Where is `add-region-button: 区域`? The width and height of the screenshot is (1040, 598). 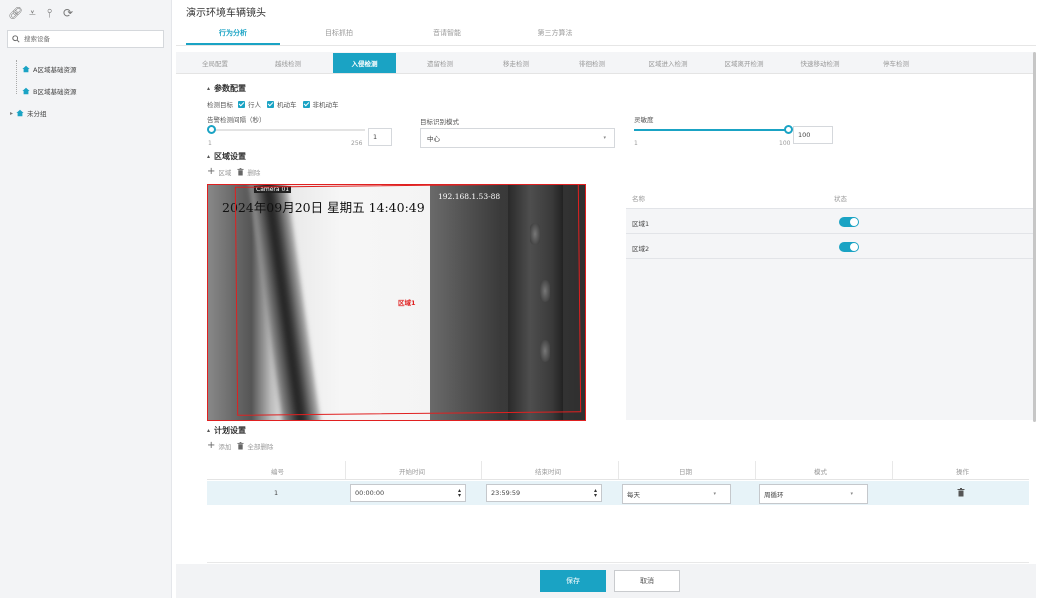 add-region-button: 区域 is located at coordinates (224, 172).